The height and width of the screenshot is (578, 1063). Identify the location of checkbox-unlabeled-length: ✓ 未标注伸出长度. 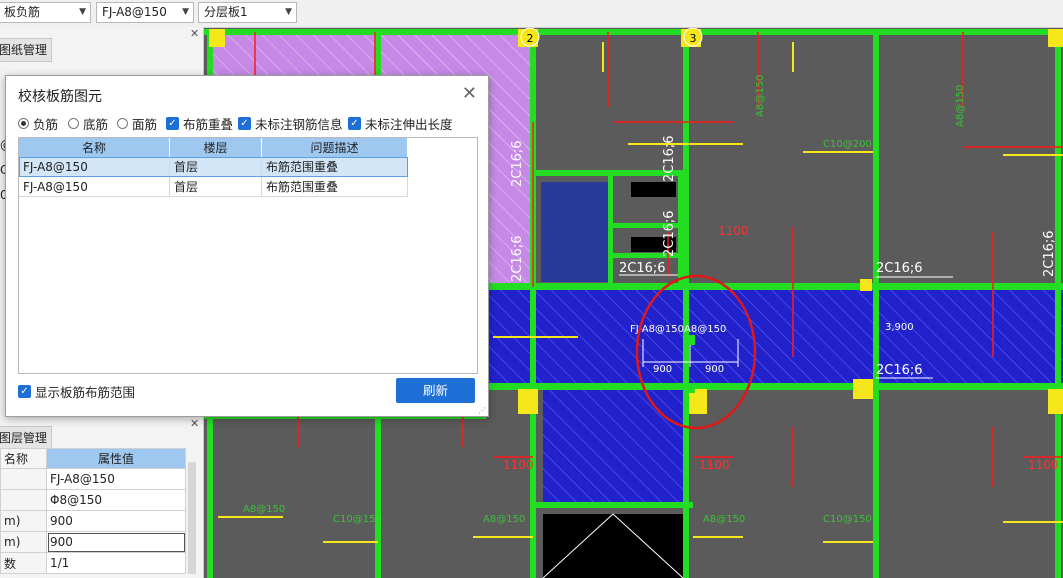
(400, 123).